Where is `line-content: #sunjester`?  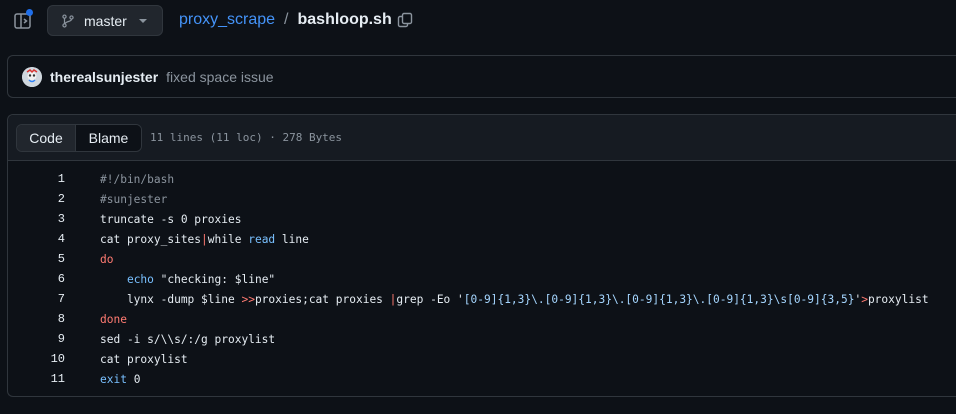 line-content: #sunjester is located at coordinates (133, 199).